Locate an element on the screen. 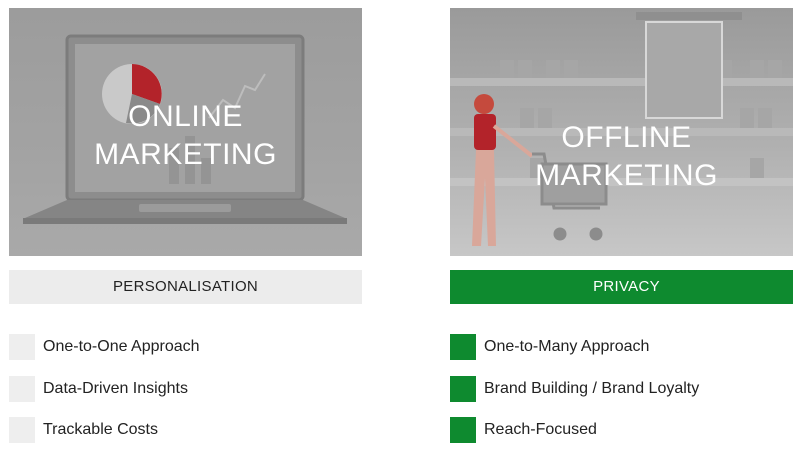 This screenshot has width=793, height=459. list-item: Brand Building / Brand Loyalty is located at coordinates (621, 388).